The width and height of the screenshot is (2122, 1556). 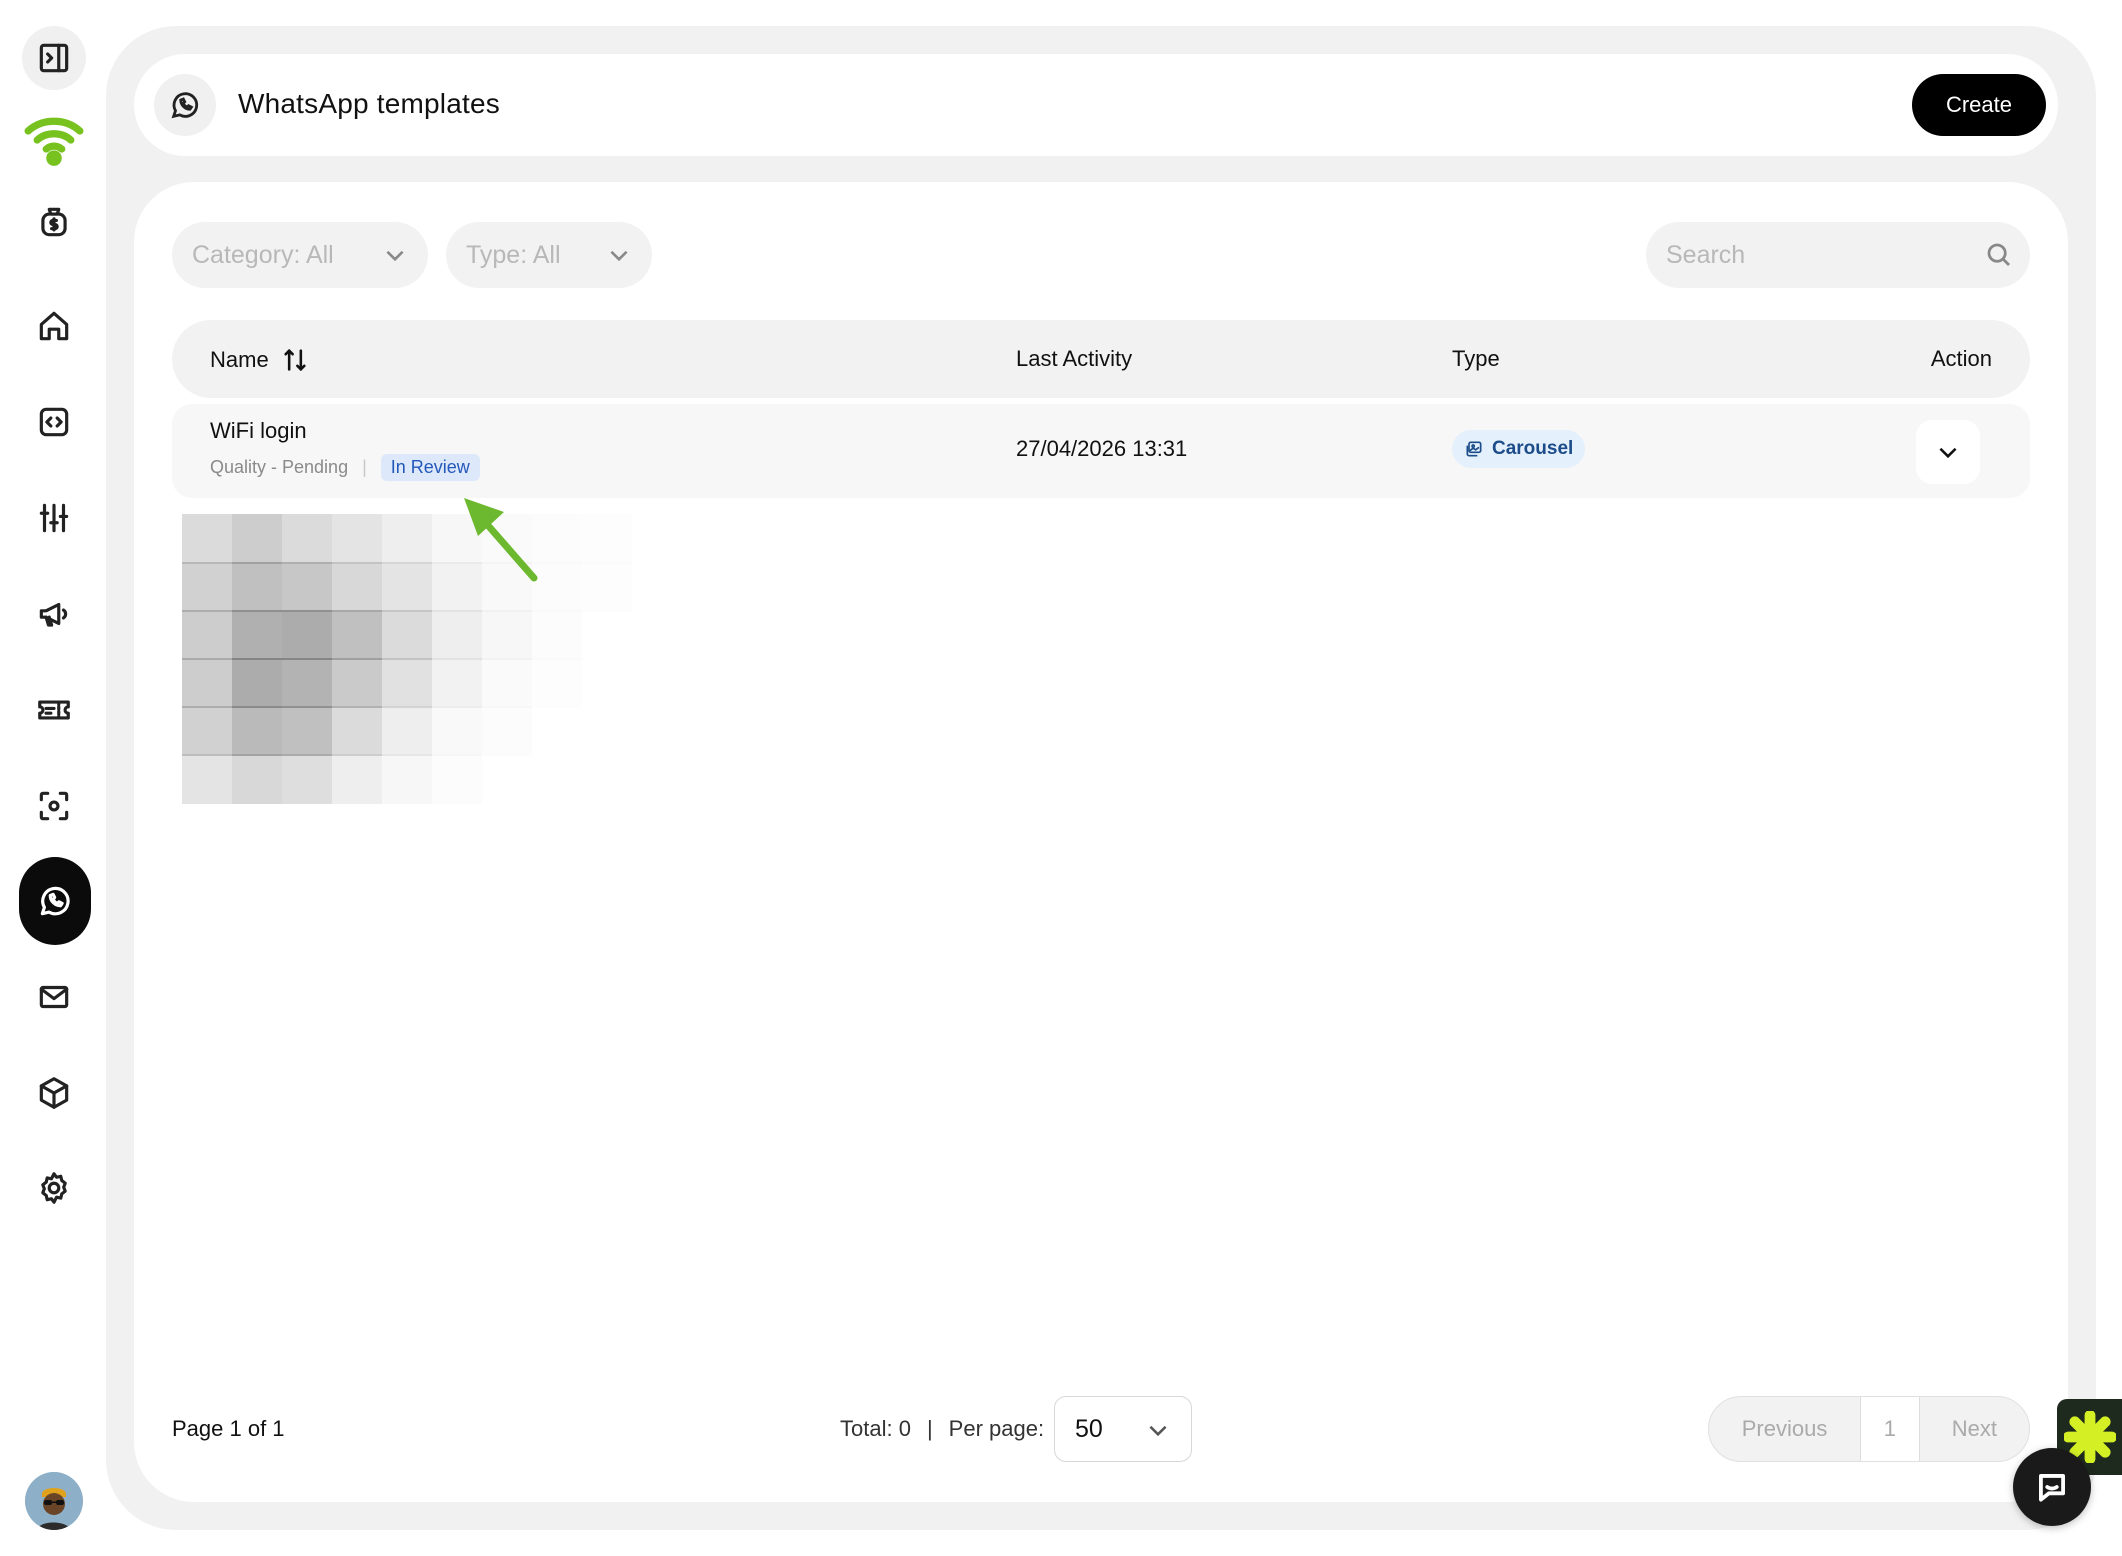 I want to click on avatar, so click(x=54, y=1501).